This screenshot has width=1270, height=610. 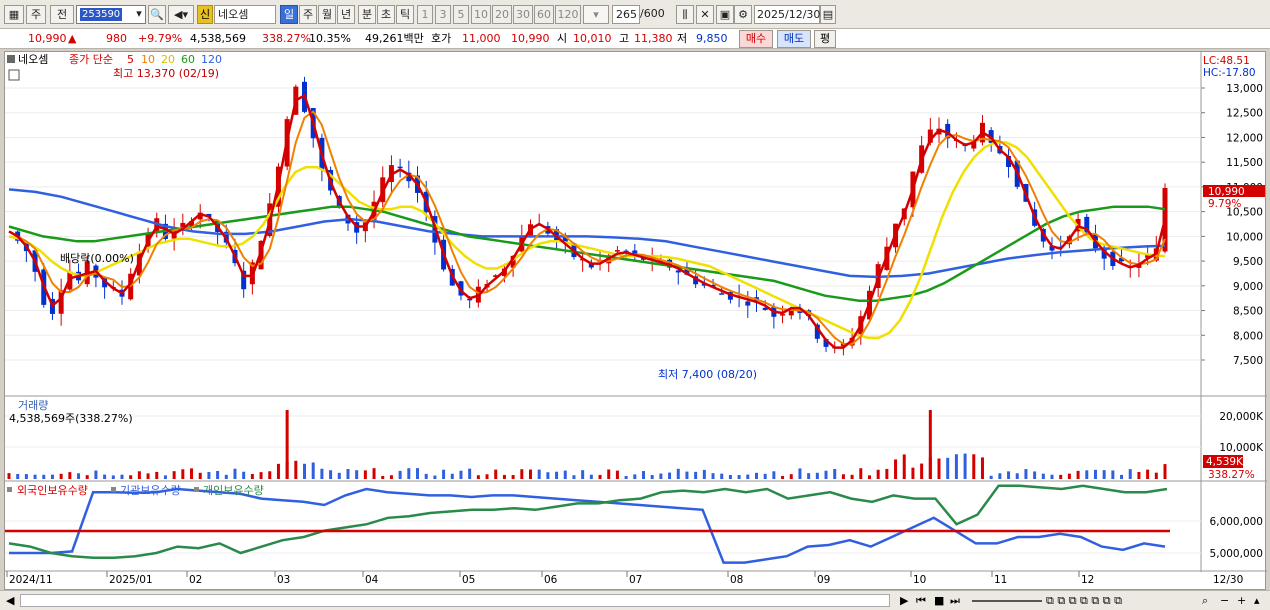 I want to click on interval-30: 30, so click(x=523, y=14).